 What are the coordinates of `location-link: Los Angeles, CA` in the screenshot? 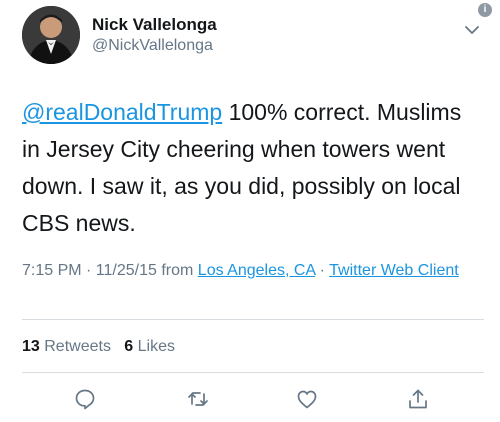 It's located at (256, 270).